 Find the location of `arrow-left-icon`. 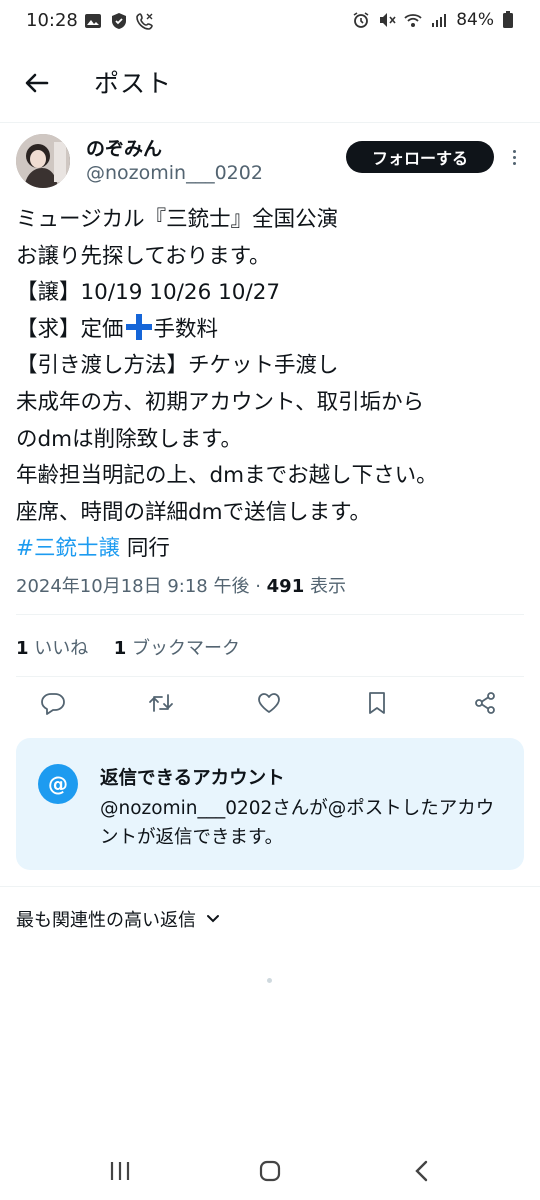

arrow-left-icon is located at coordinates (37, 83).